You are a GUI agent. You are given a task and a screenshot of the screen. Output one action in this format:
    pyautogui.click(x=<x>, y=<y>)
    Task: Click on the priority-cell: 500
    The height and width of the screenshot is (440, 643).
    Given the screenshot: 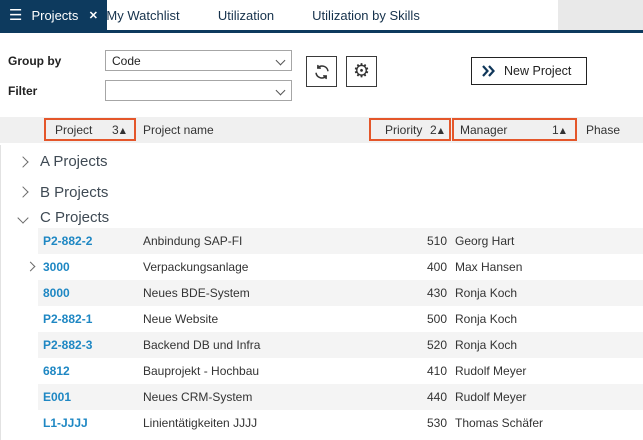 What is the action you would take?
    pyautogui.click(x=436, y=319)
    